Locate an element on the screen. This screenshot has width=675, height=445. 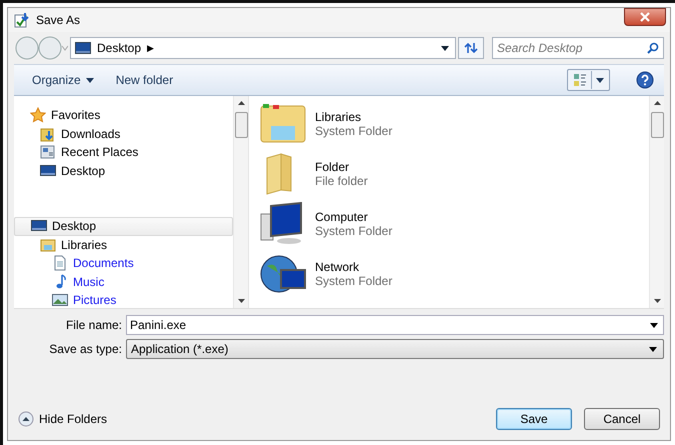
file-name: Libraries is located at coordinates (338, 117).